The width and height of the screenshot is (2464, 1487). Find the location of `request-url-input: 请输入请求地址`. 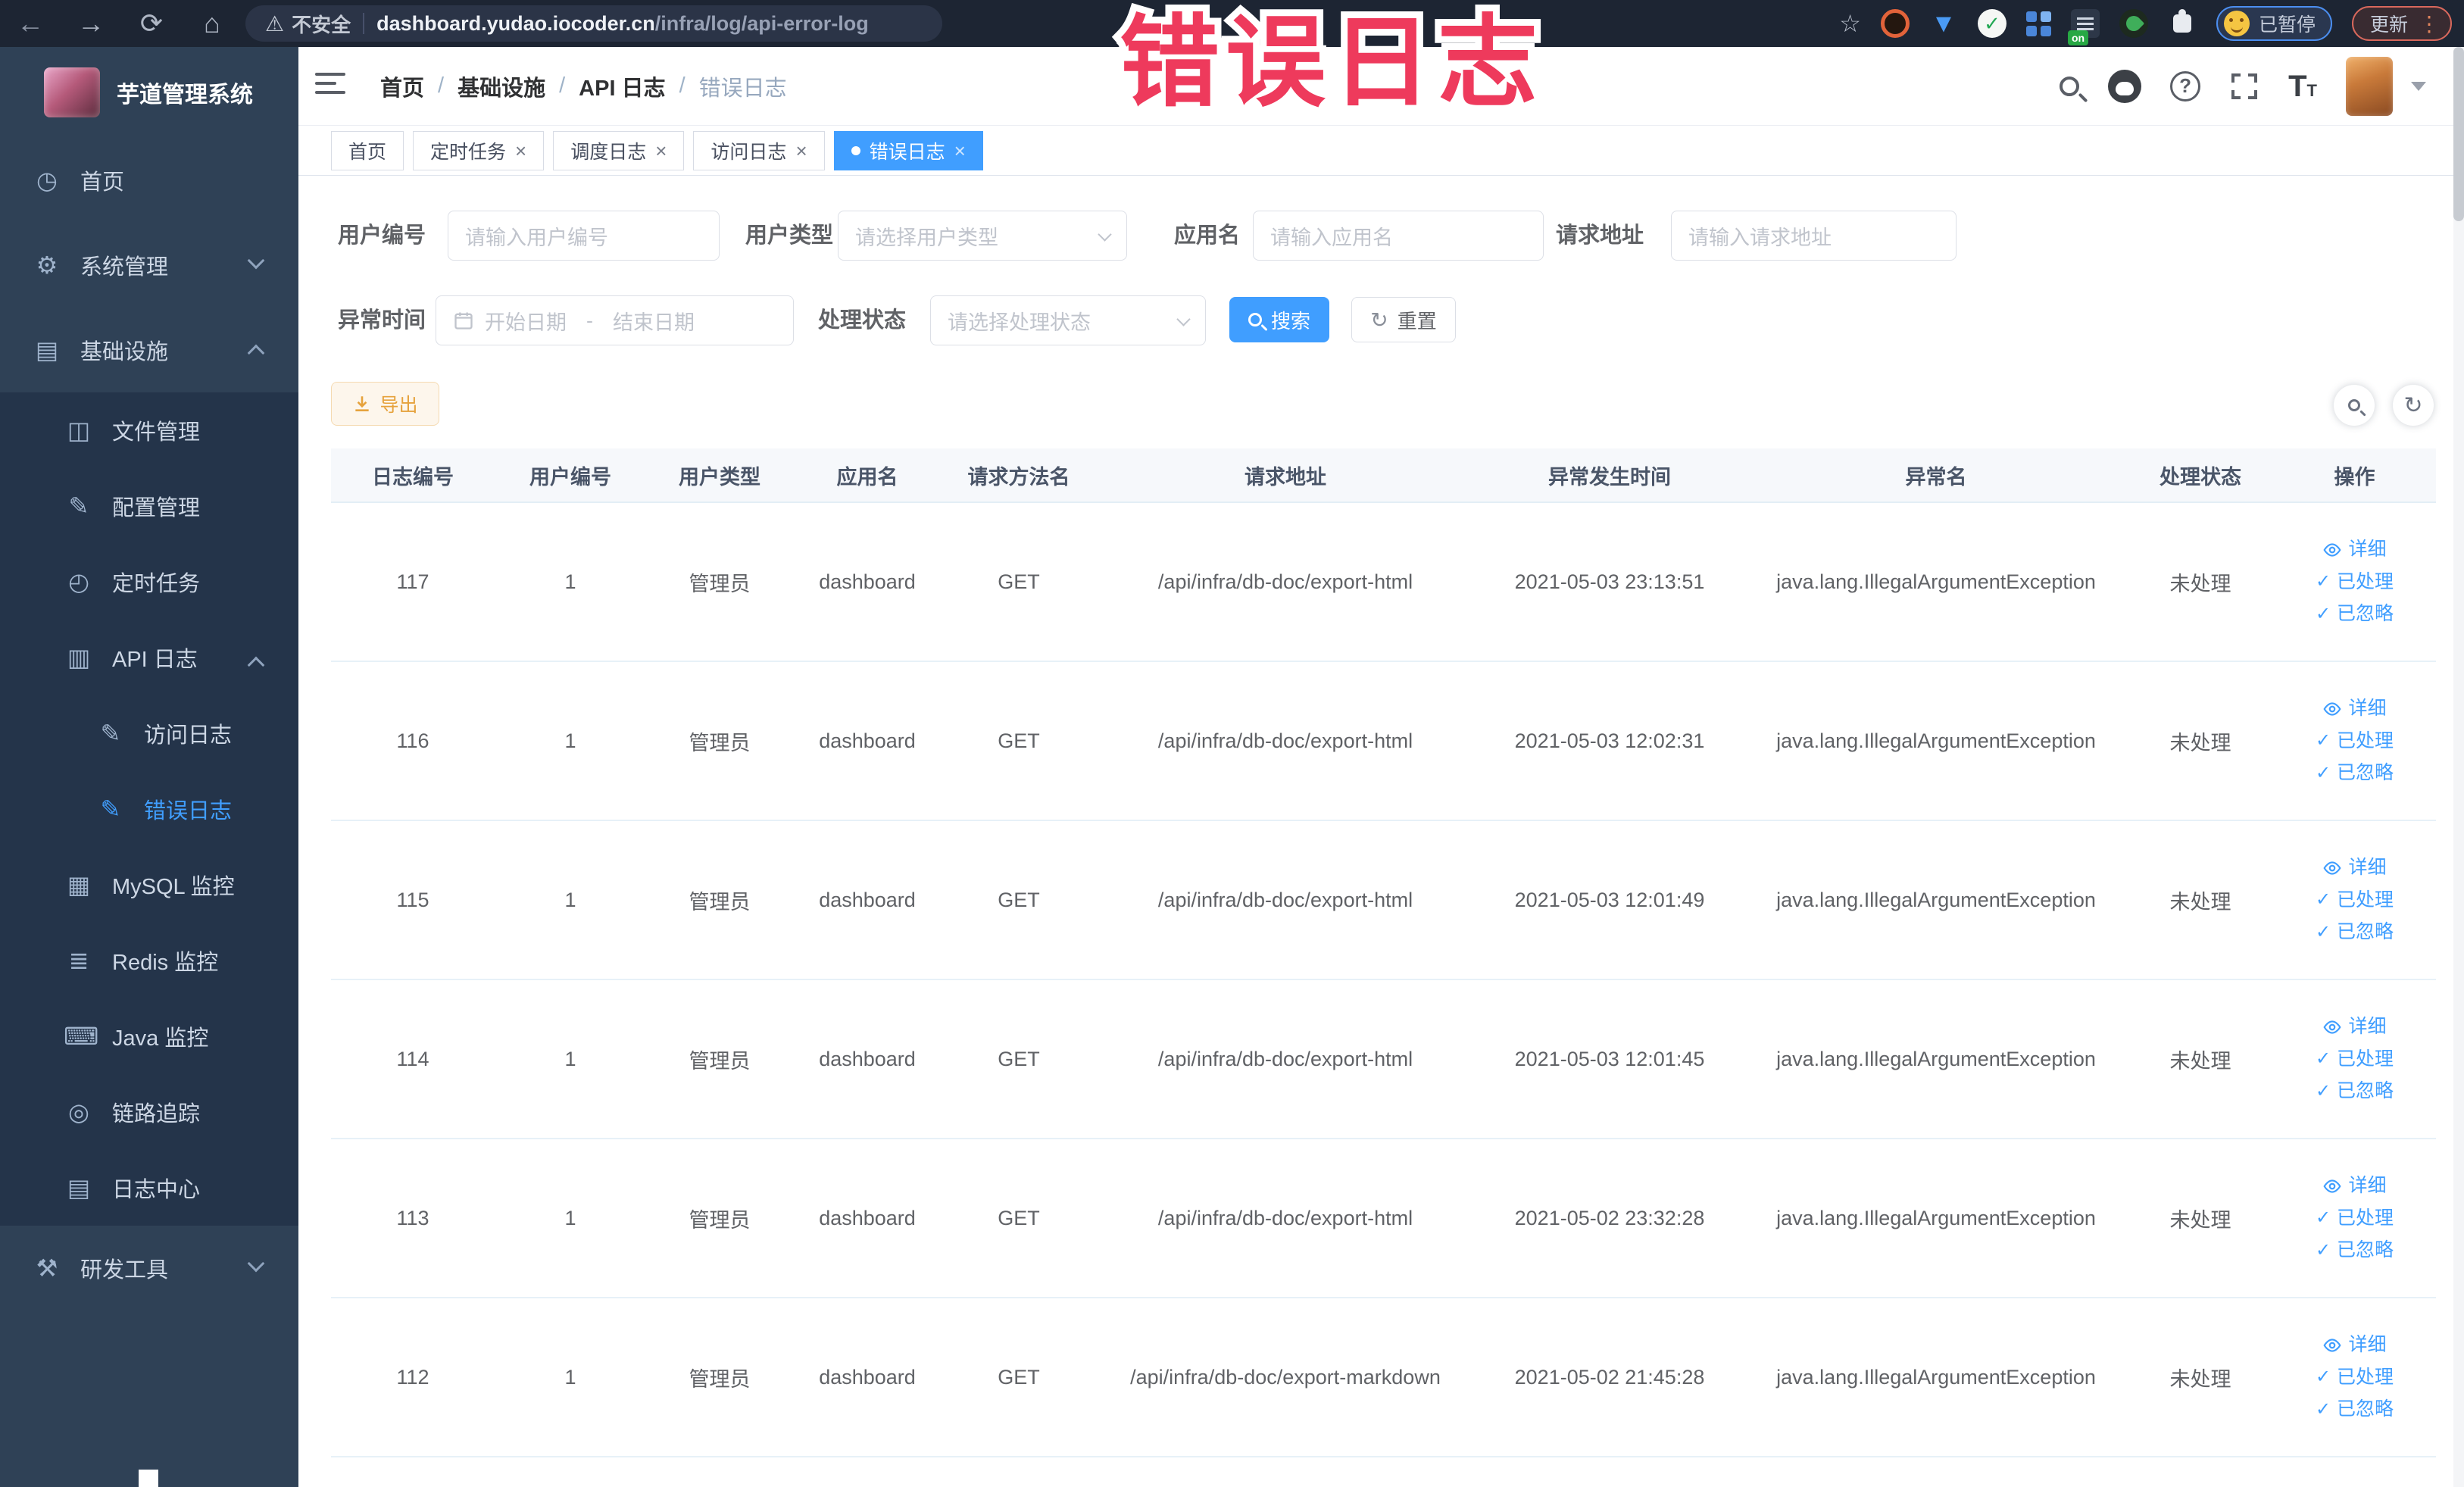

request-url-input: 请输入请求地址 is located at coordinates (1814, 236).